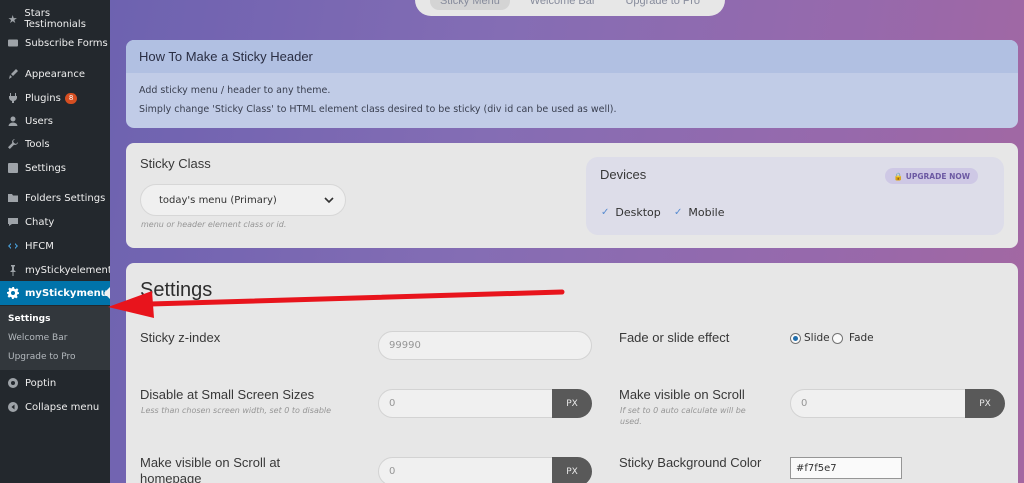 This screenshot has width=1024, height=483. Describe the element at coordinates (66, 293) in the screenshot. I see `sidebar-item-label: myStickymenu` at that location.